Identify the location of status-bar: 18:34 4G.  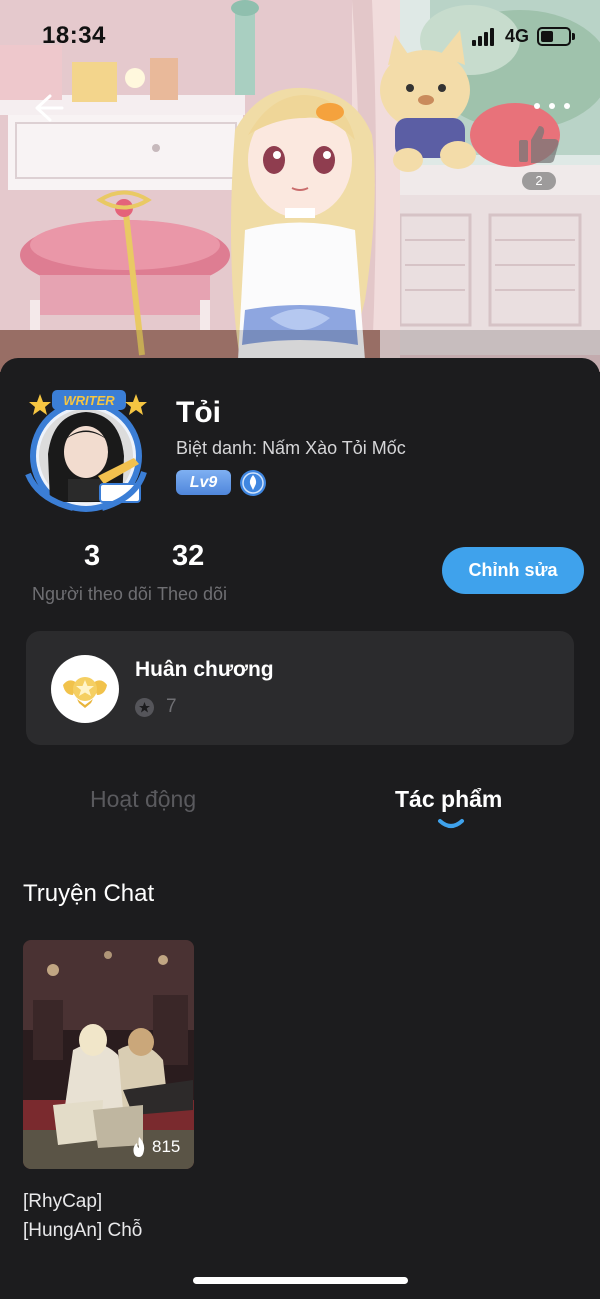
(300, 36).